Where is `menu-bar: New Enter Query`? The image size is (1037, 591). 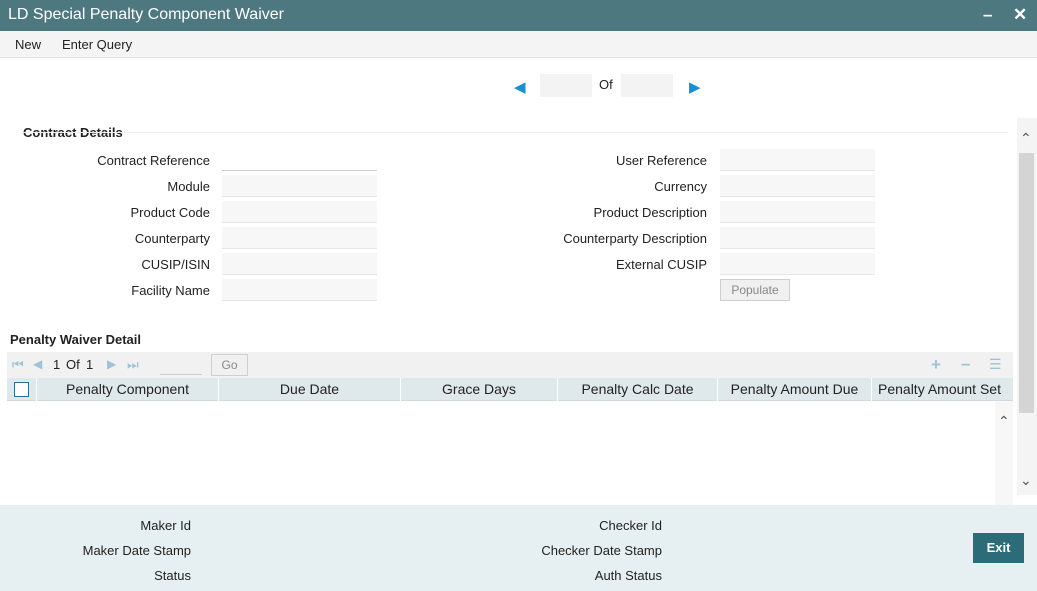
menu-bar: New Enter Query is located at coordinates (518, 44).